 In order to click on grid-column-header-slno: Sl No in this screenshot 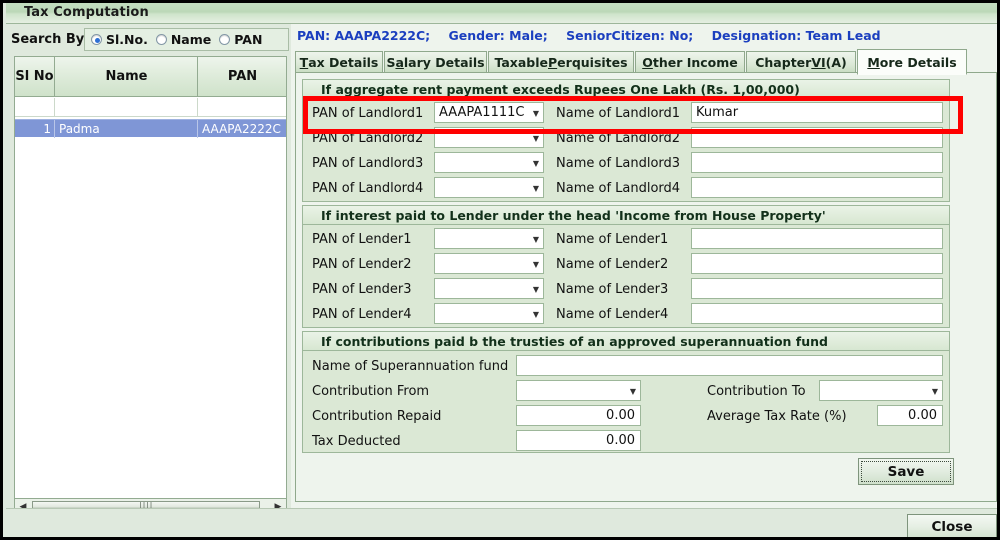, I will do `click(35, 76)`.